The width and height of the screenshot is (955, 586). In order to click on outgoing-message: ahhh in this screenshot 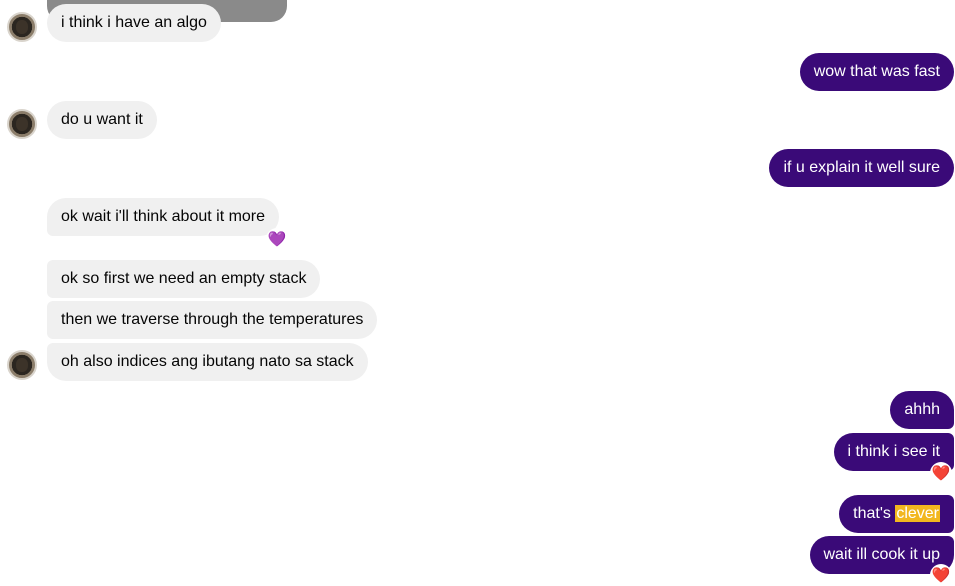, I will do `click(922, 410)`.